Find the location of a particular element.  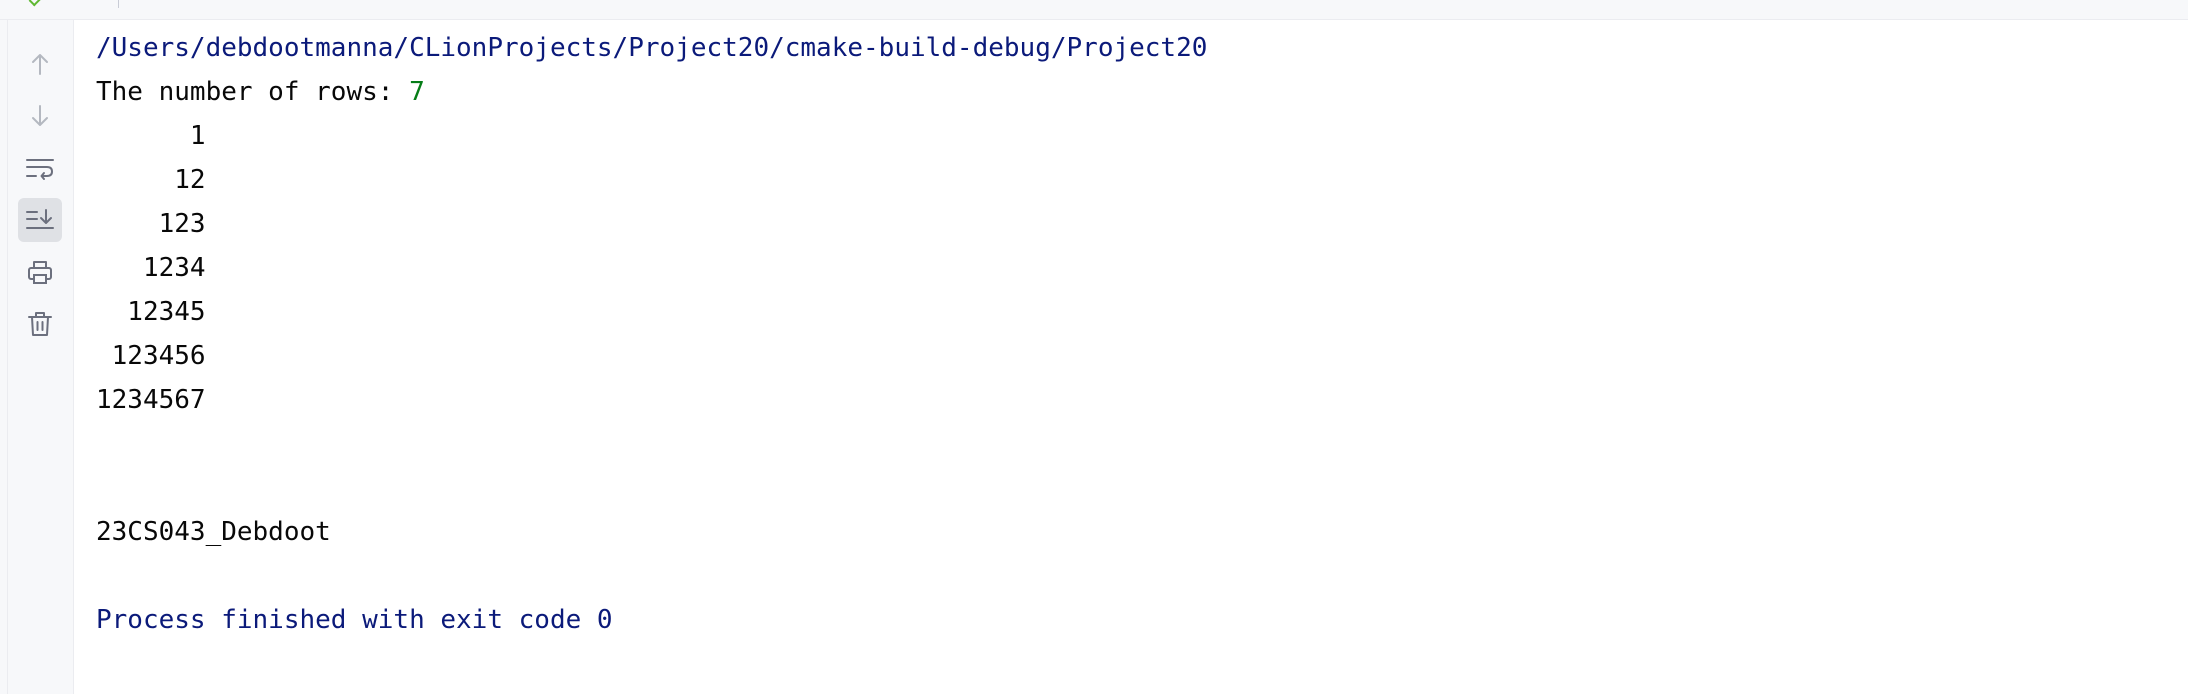

tool-window-header is located at coordinates (1094, 10).